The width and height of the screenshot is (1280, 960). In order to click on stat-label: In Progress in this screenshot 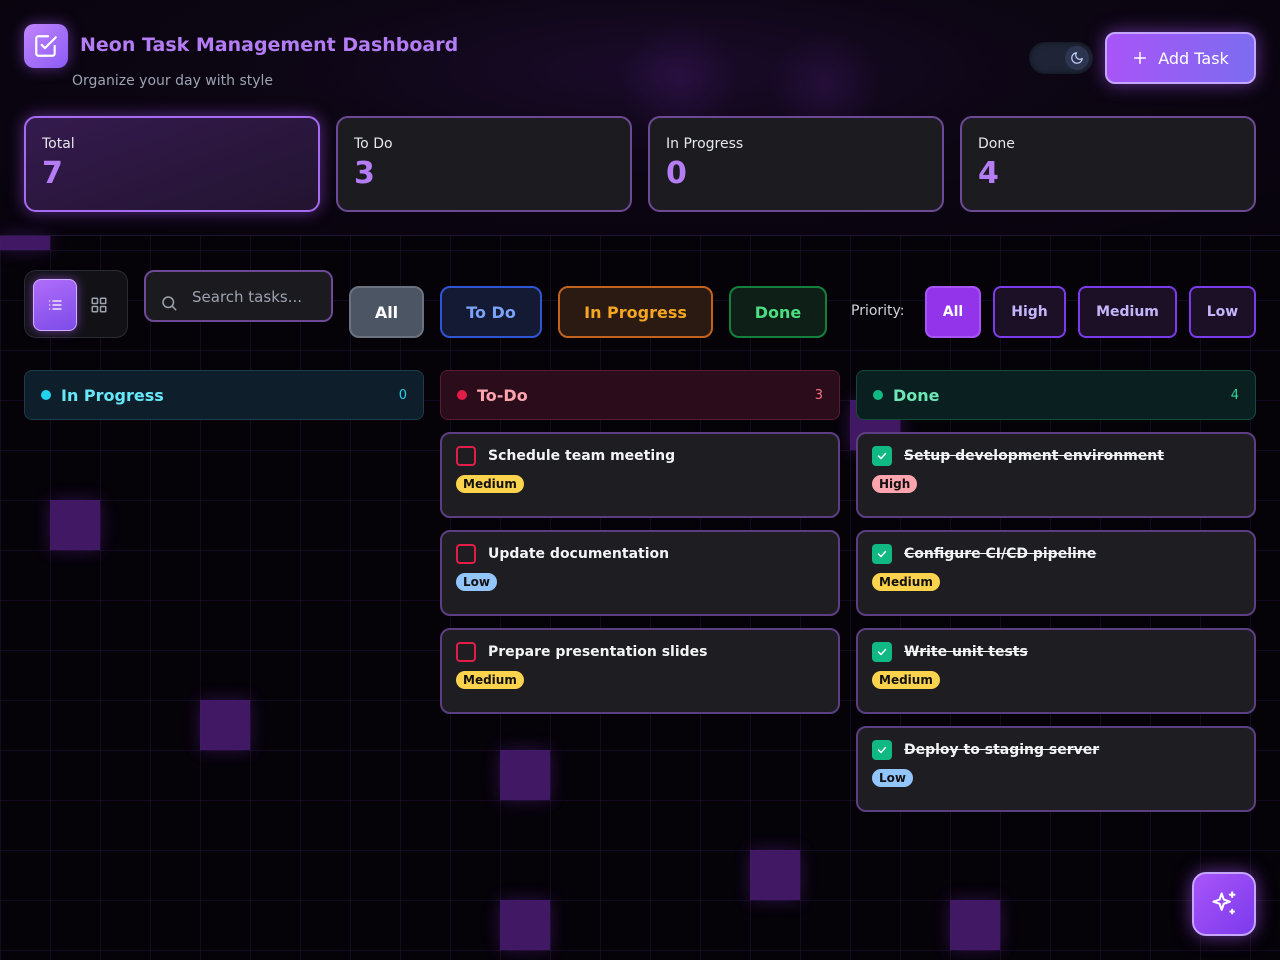, I will do `click(705, 144)`.